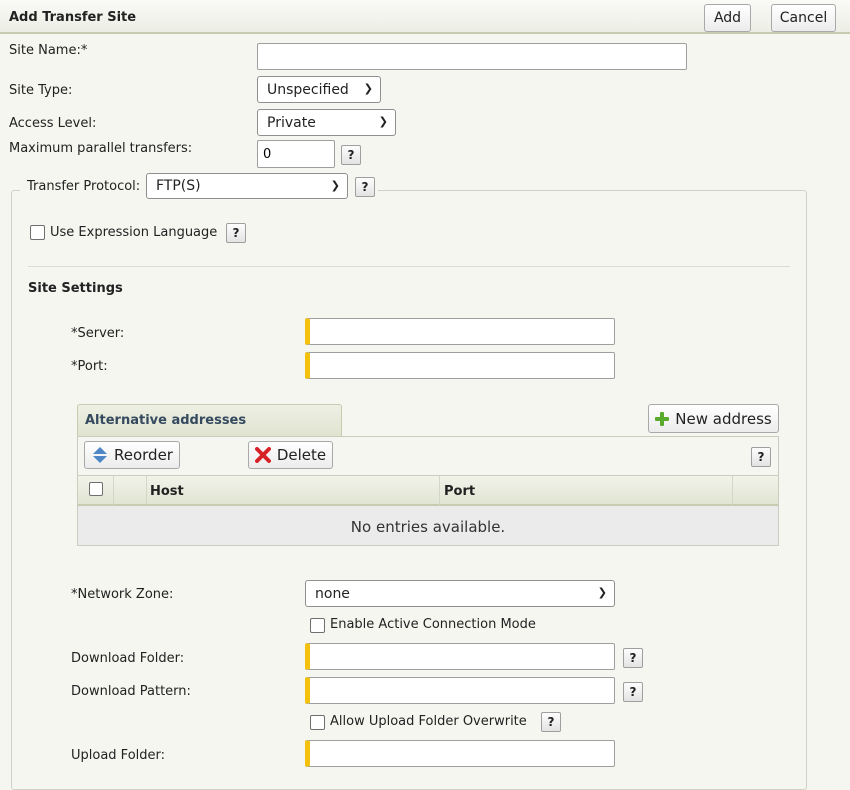  Describe the element at coordinates (460, 593) in the screenshot. I see `network-zone-select: none ❯` at that location.